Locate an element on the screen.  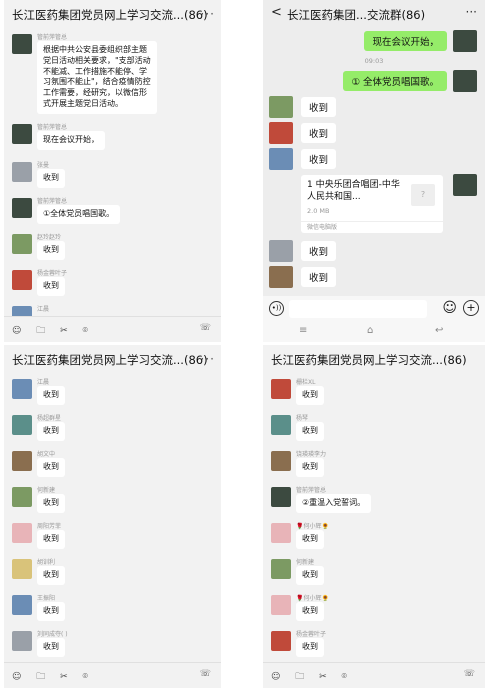
home-icon: ⌂ is located at coordinates (370, 330).